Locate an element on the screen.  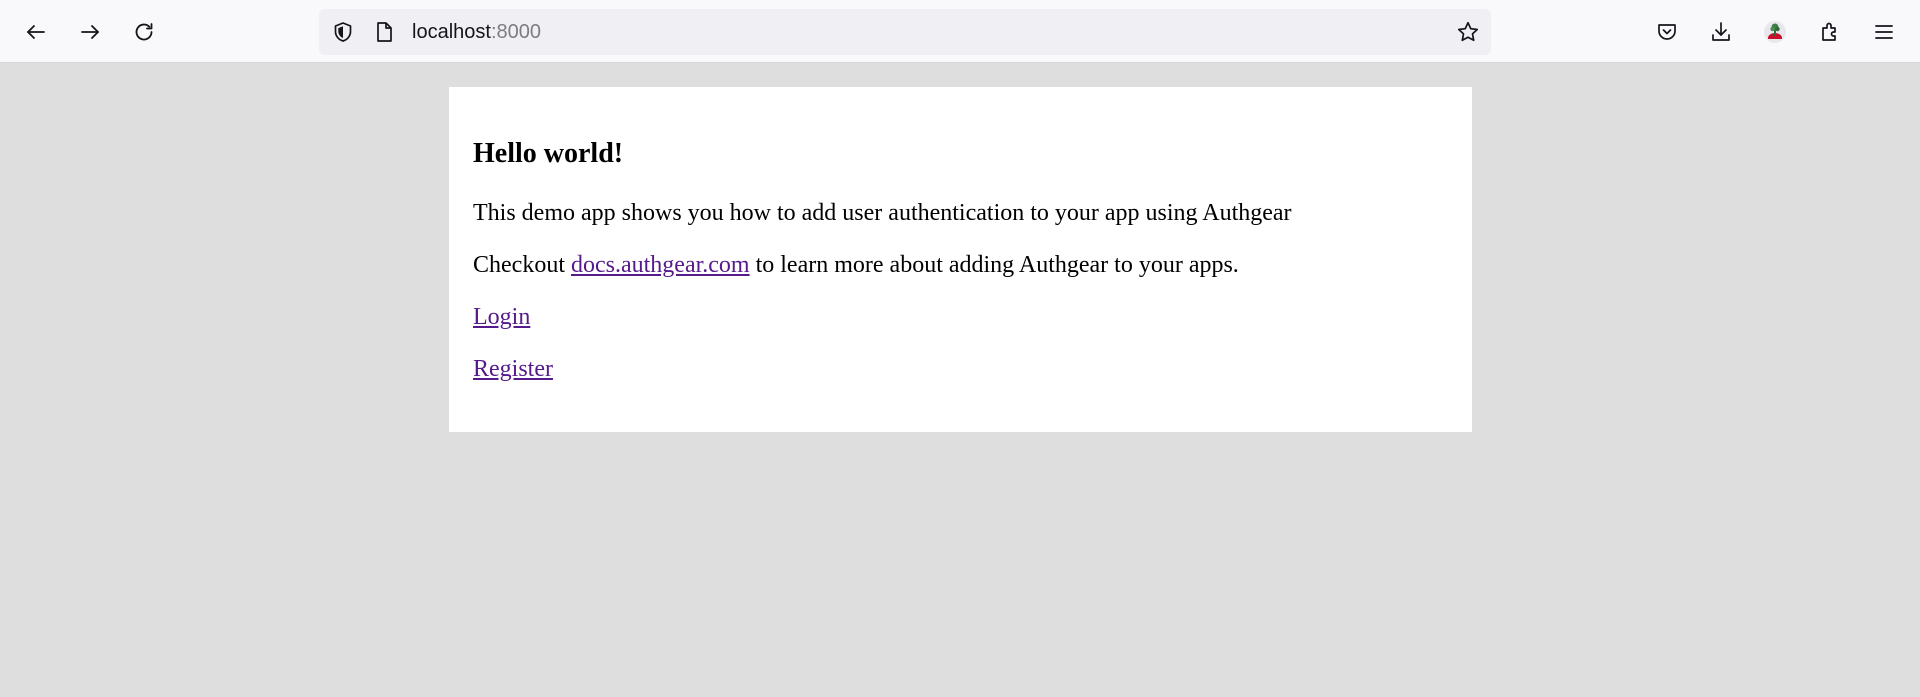
tracking-protection-button is located at coordinates (343, 32).